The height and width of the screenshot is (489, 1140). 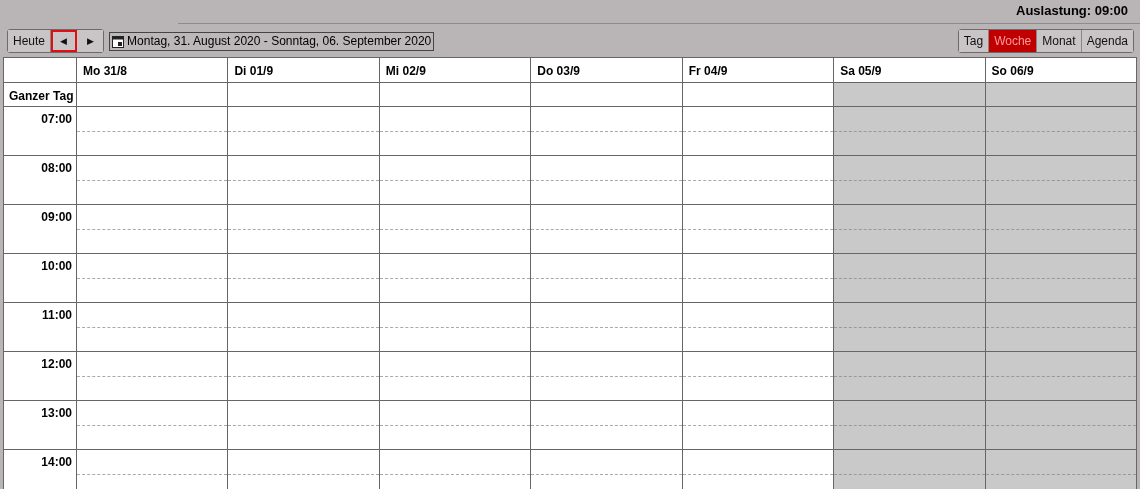 What do you see at coordinates (910, 70) in the screenshot?
I see `day-header: Sa 05/9` at bounding box center [910, 70].